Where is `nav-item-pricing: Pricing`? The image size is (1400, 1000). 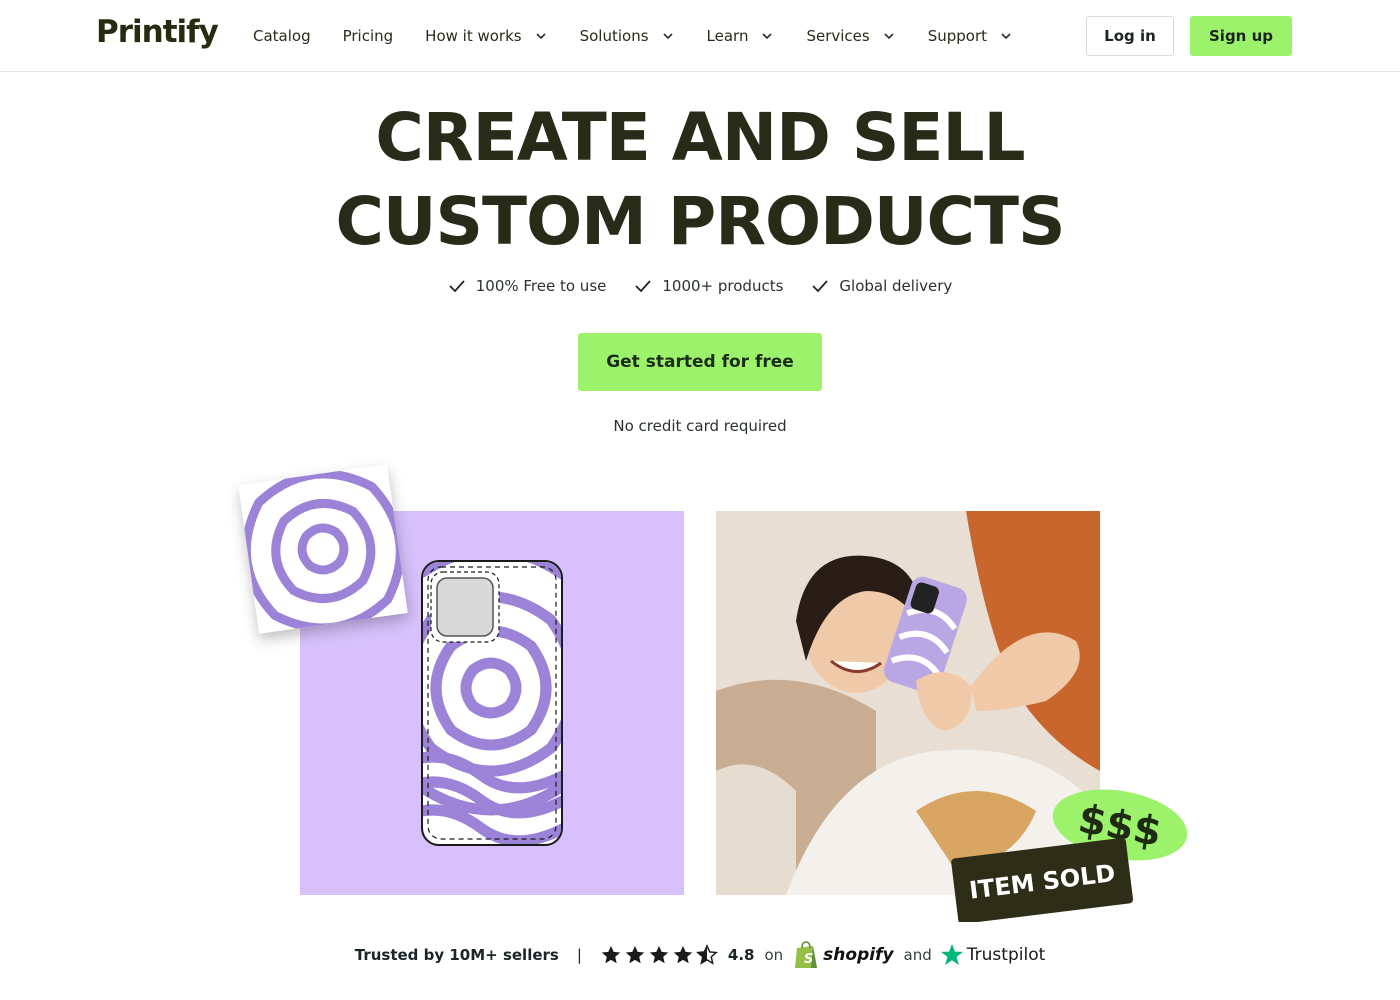
nav-item-pricing: Pricing is located at coordinates (368, 36).